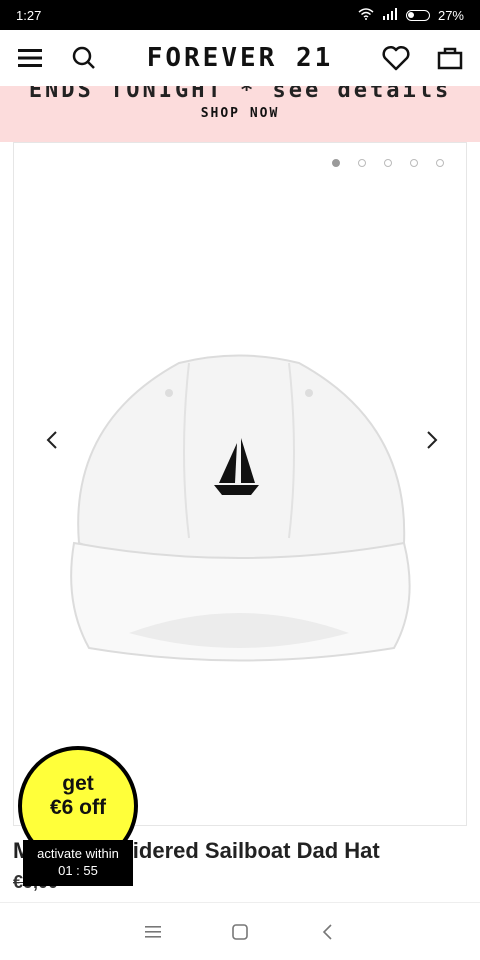 The image size is (480, 960). Describe the element at coordinates (29, 15) in the screenshot. I see `status-time: 1:27` at that location.